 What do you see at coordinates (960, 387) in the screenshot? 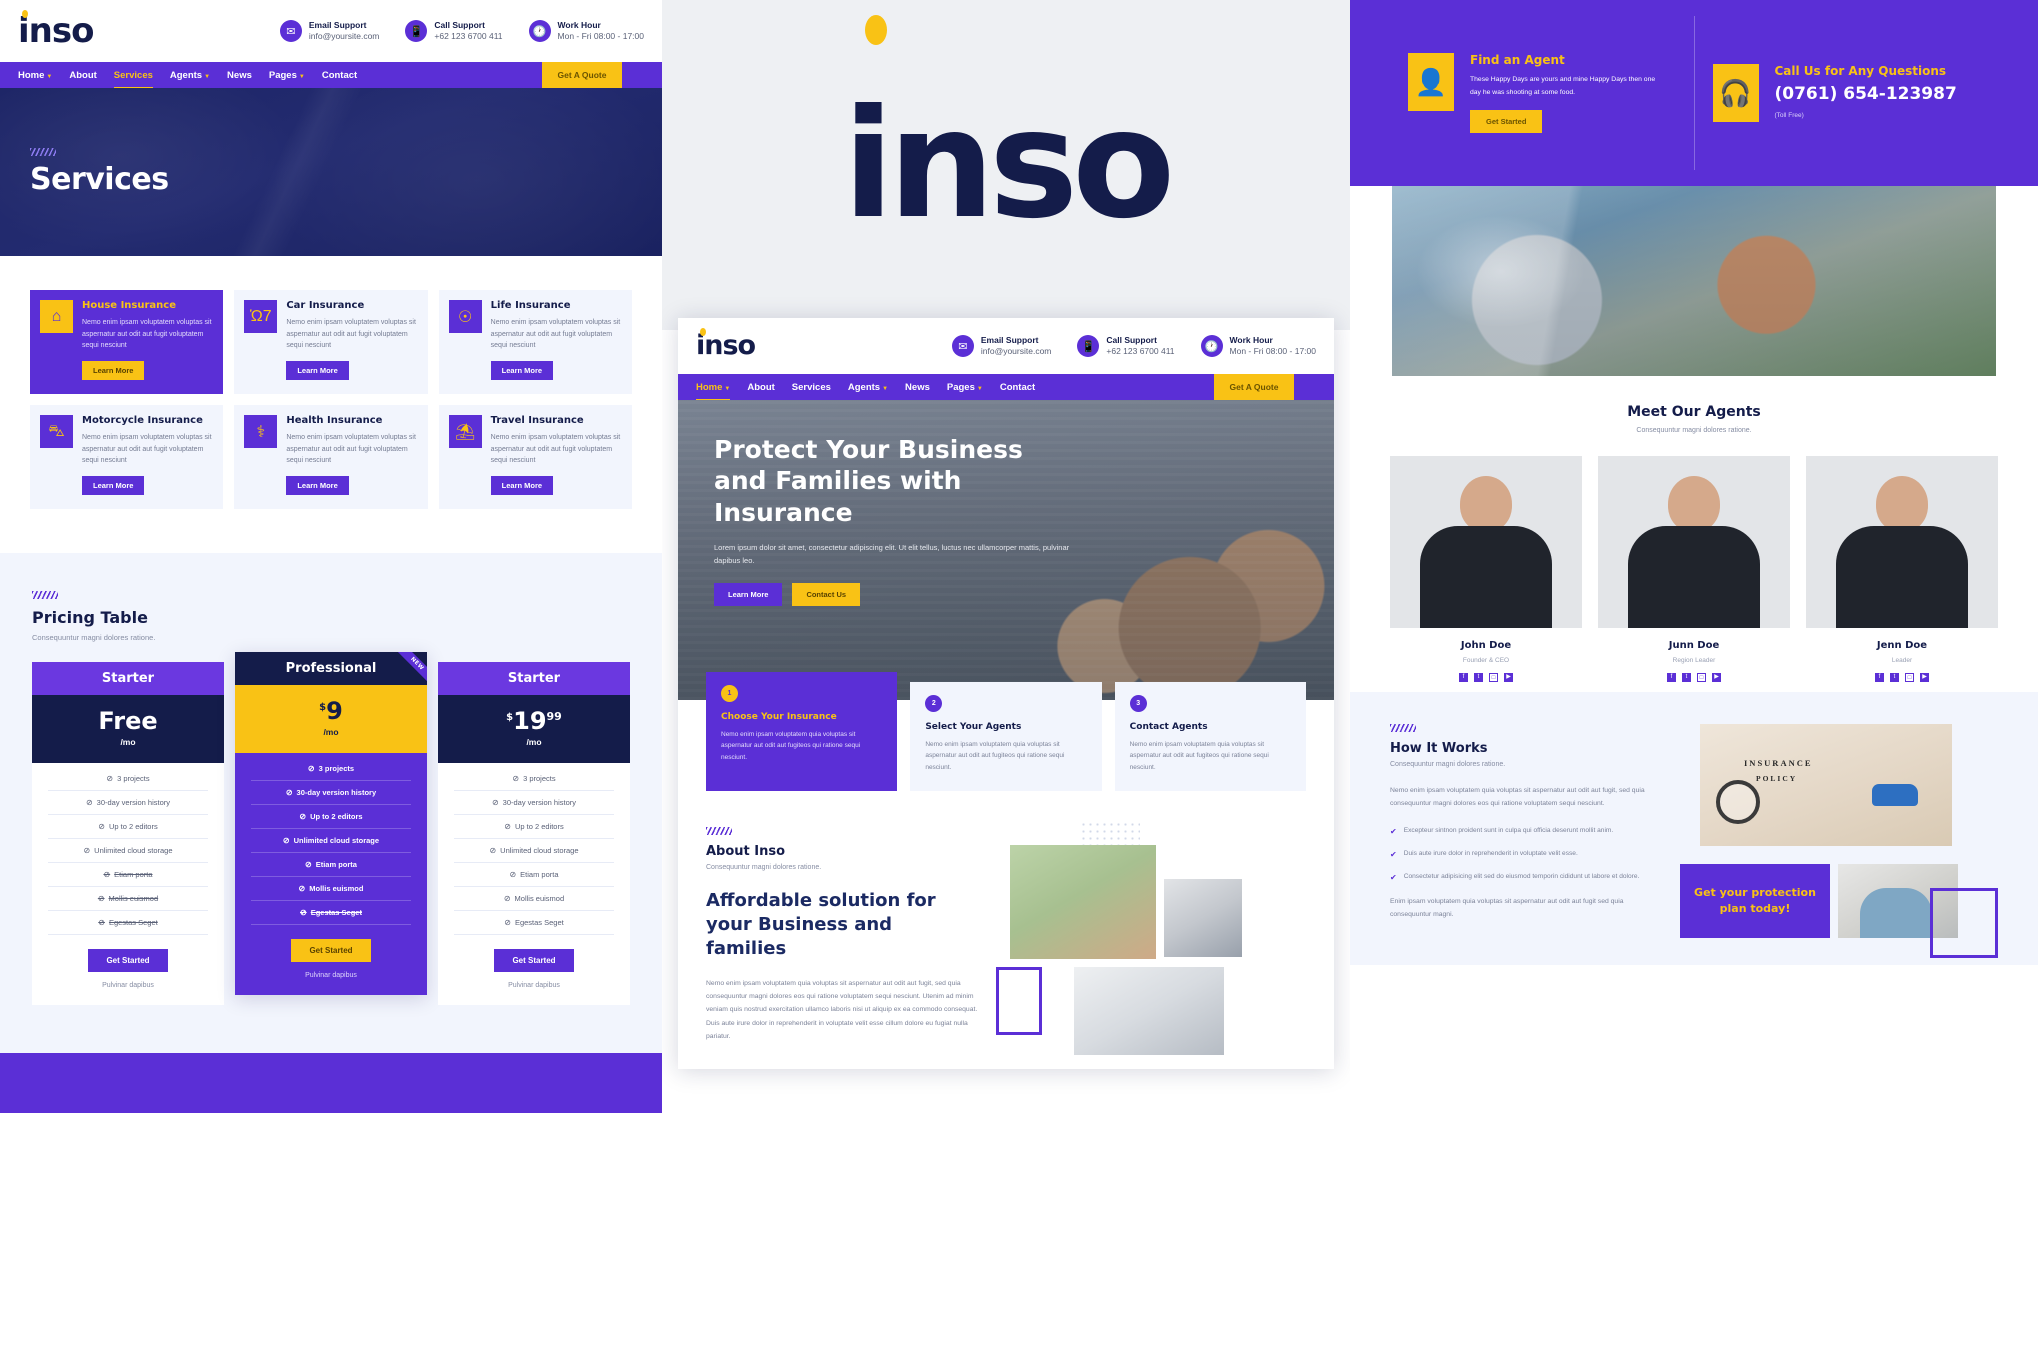
I see `nav-item-label: Pages` at bounding box center [960, 387].